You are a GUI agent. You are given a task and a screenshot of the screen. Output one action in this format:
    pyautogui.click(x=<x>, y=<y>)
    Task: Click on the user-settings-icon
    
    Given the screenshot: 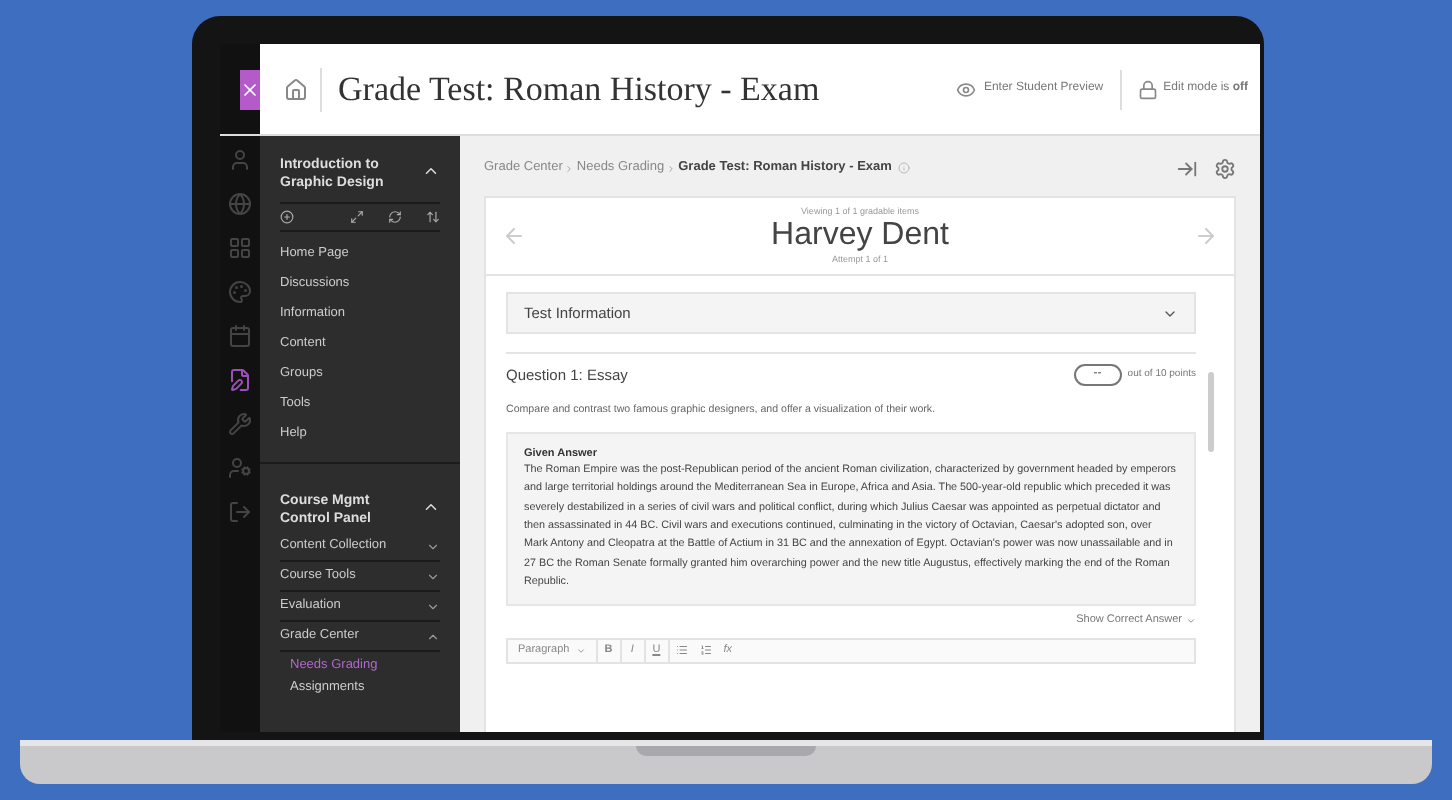 What is the action you would take?
    pyautogui.click(x=240, y=468)
    